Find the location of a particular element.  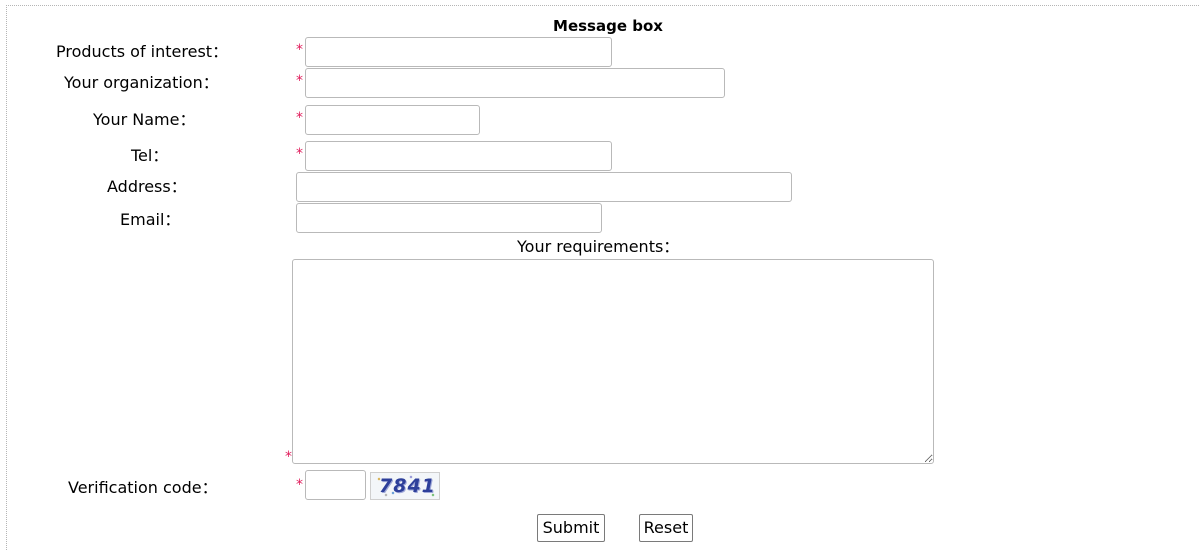

products-required-mark: * is located at coordinates (299, 50).